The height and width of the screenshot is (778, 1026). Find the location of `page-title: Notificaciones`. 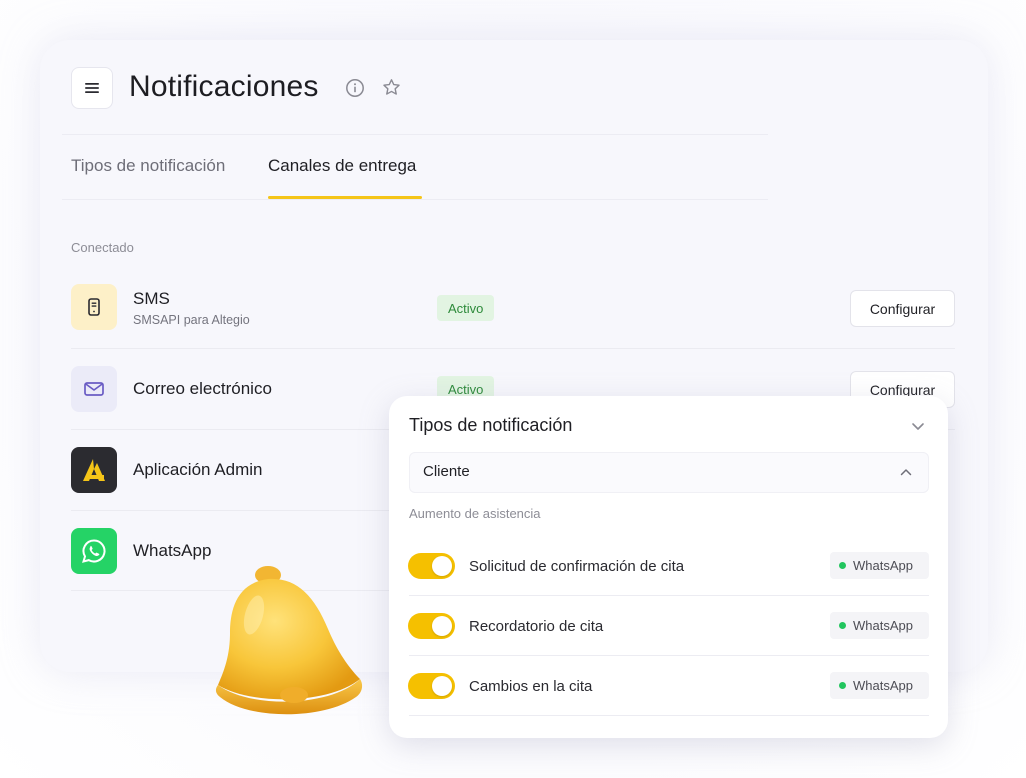

page-title: Notificaciones is located at coordinates (224, 86).